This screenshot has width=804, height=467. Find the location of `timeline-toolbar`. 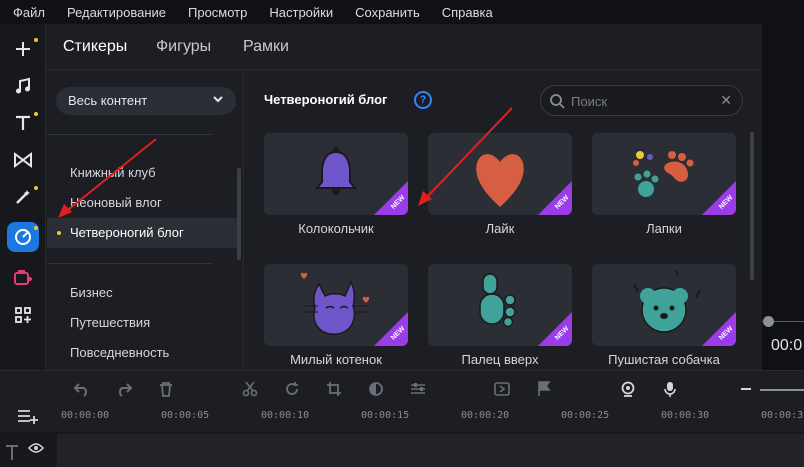

timeline-toolbar is located at coordinates (402, 388).